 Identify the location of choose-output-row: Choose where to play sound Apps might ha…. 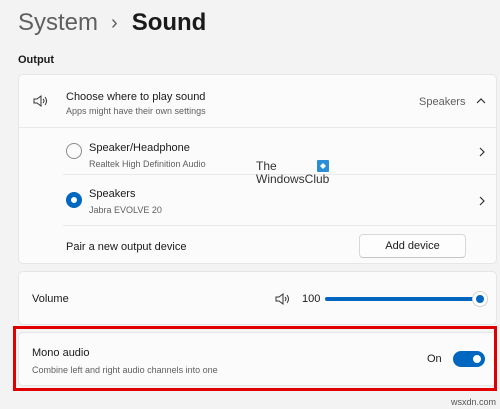
(257, 101).